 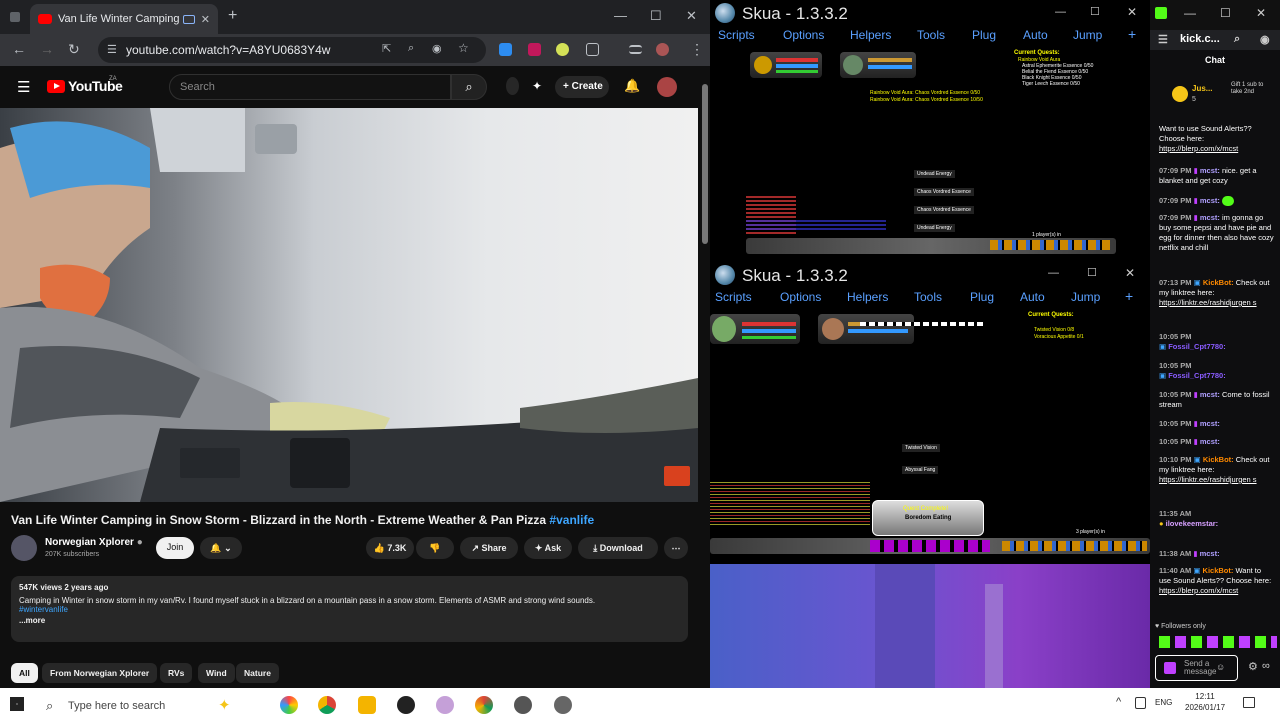 I want to click on youtube-logo-icon, so click(x=56, y=86).